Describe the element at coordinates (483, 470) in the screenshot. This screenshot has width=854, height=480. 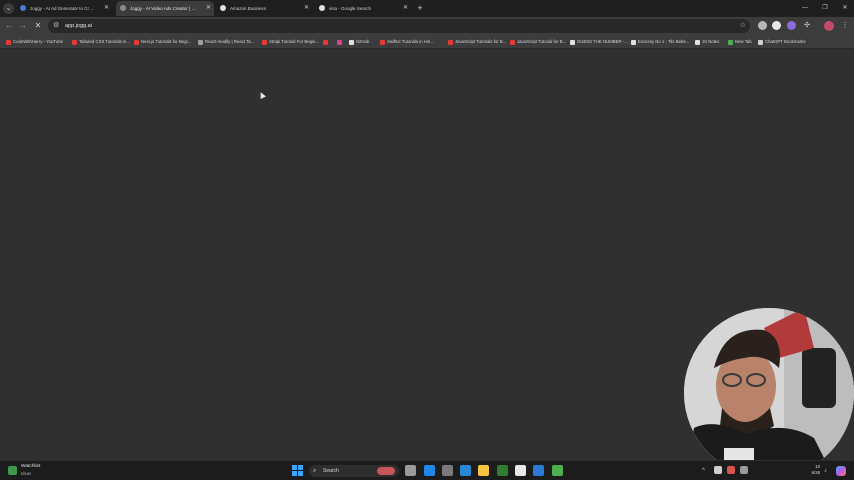
I see `file-explorer-icon` at that location.